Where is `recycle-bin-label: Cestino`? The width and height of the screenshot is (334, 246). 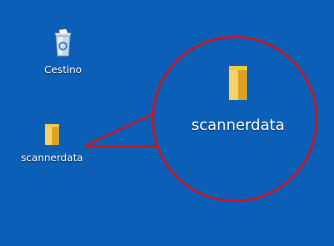
recycle-bin-label: Cestino is located at coordinates (63, 70).